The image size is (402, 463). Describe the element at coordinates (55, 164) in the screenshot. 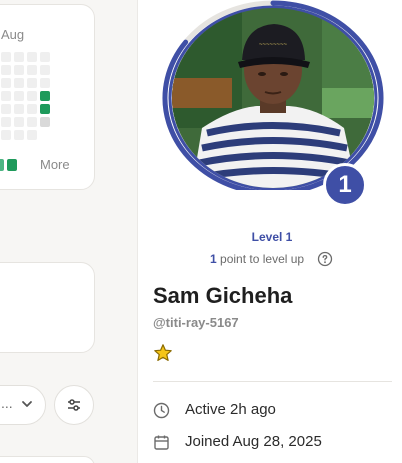

I see `legend-more-label: More` at that location.